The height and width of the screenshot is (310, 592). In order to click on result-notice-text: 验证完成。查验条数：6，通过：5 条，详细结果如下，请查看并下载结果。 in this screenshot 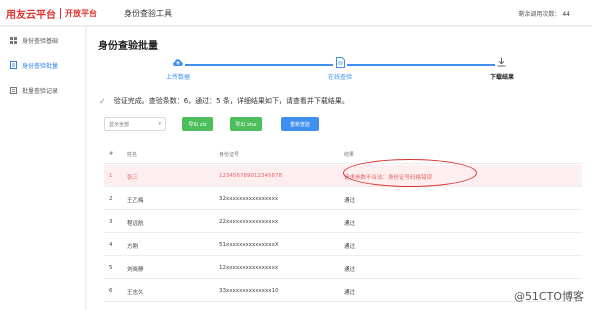, I will do `click(231, 101)`.